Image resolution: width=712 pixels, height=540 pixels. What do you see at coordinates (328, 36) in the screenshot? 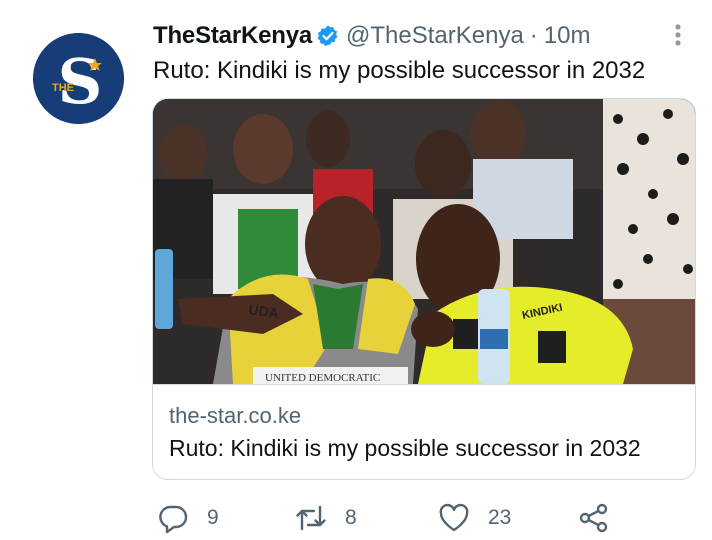
I see `verified-badge-icon` at bounding box center [328, 36].